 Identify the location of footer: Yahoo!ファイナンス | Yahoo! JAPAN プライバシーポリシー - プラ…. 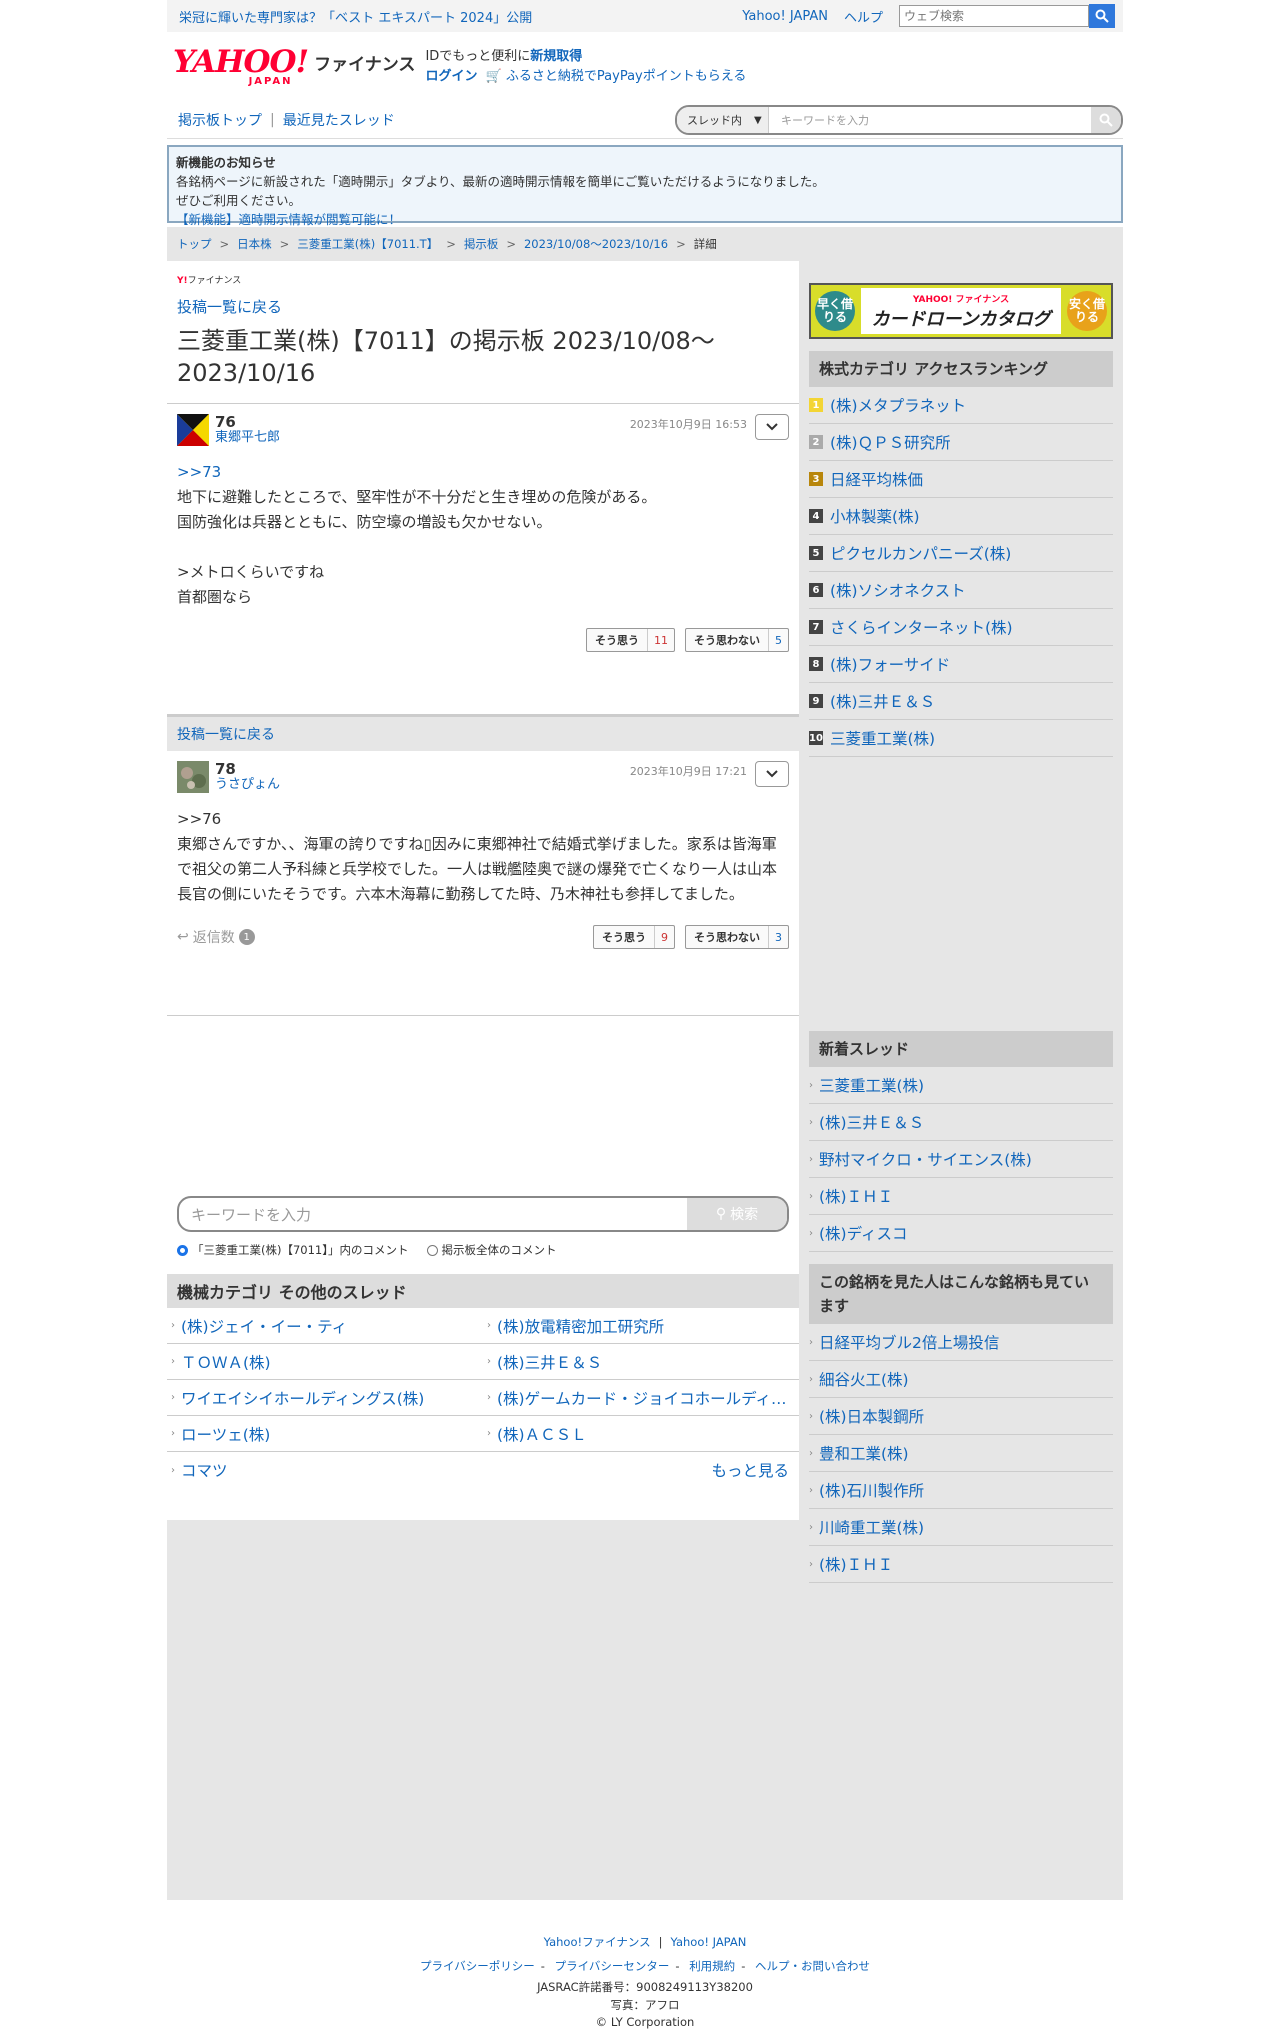
(645, 1980).